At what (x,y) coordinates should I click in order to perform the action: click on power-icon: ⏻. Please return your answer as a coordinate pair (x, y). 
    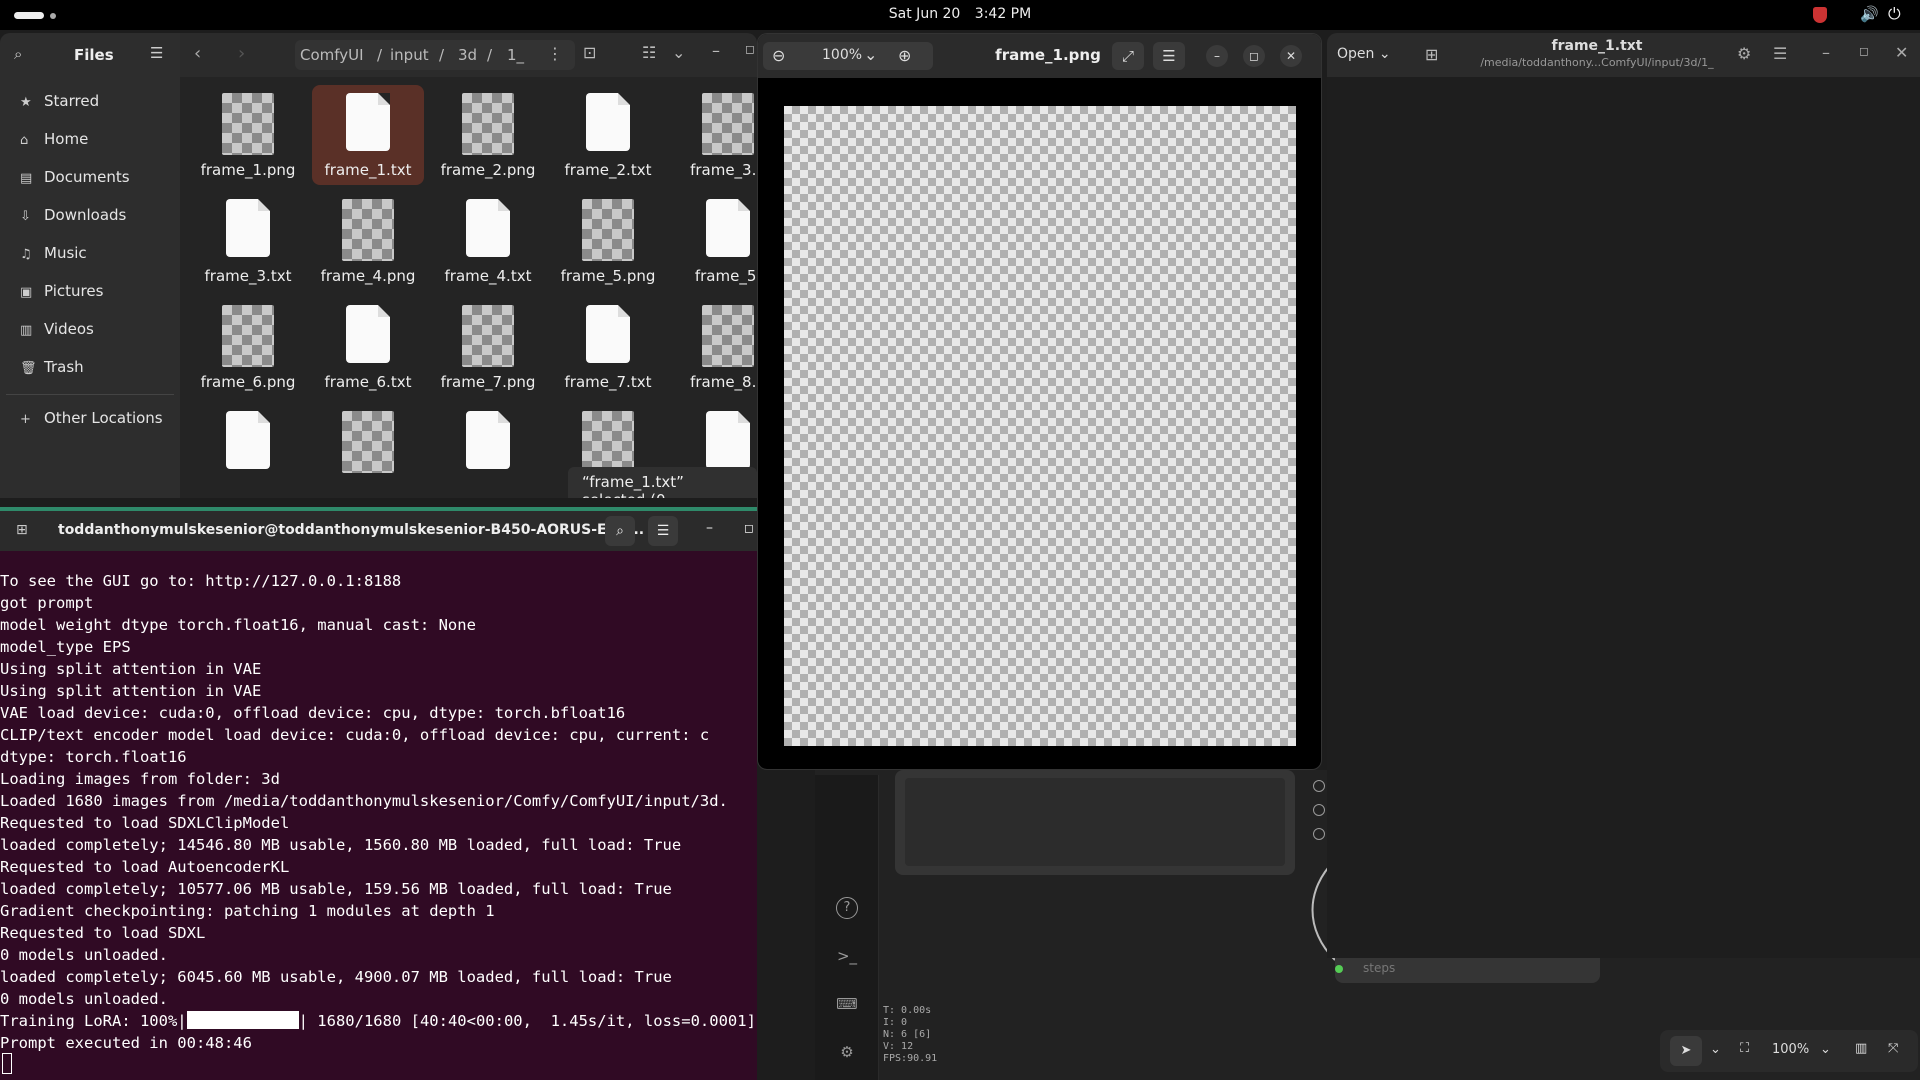
    Looking at the image, I should click on (1894, 14).